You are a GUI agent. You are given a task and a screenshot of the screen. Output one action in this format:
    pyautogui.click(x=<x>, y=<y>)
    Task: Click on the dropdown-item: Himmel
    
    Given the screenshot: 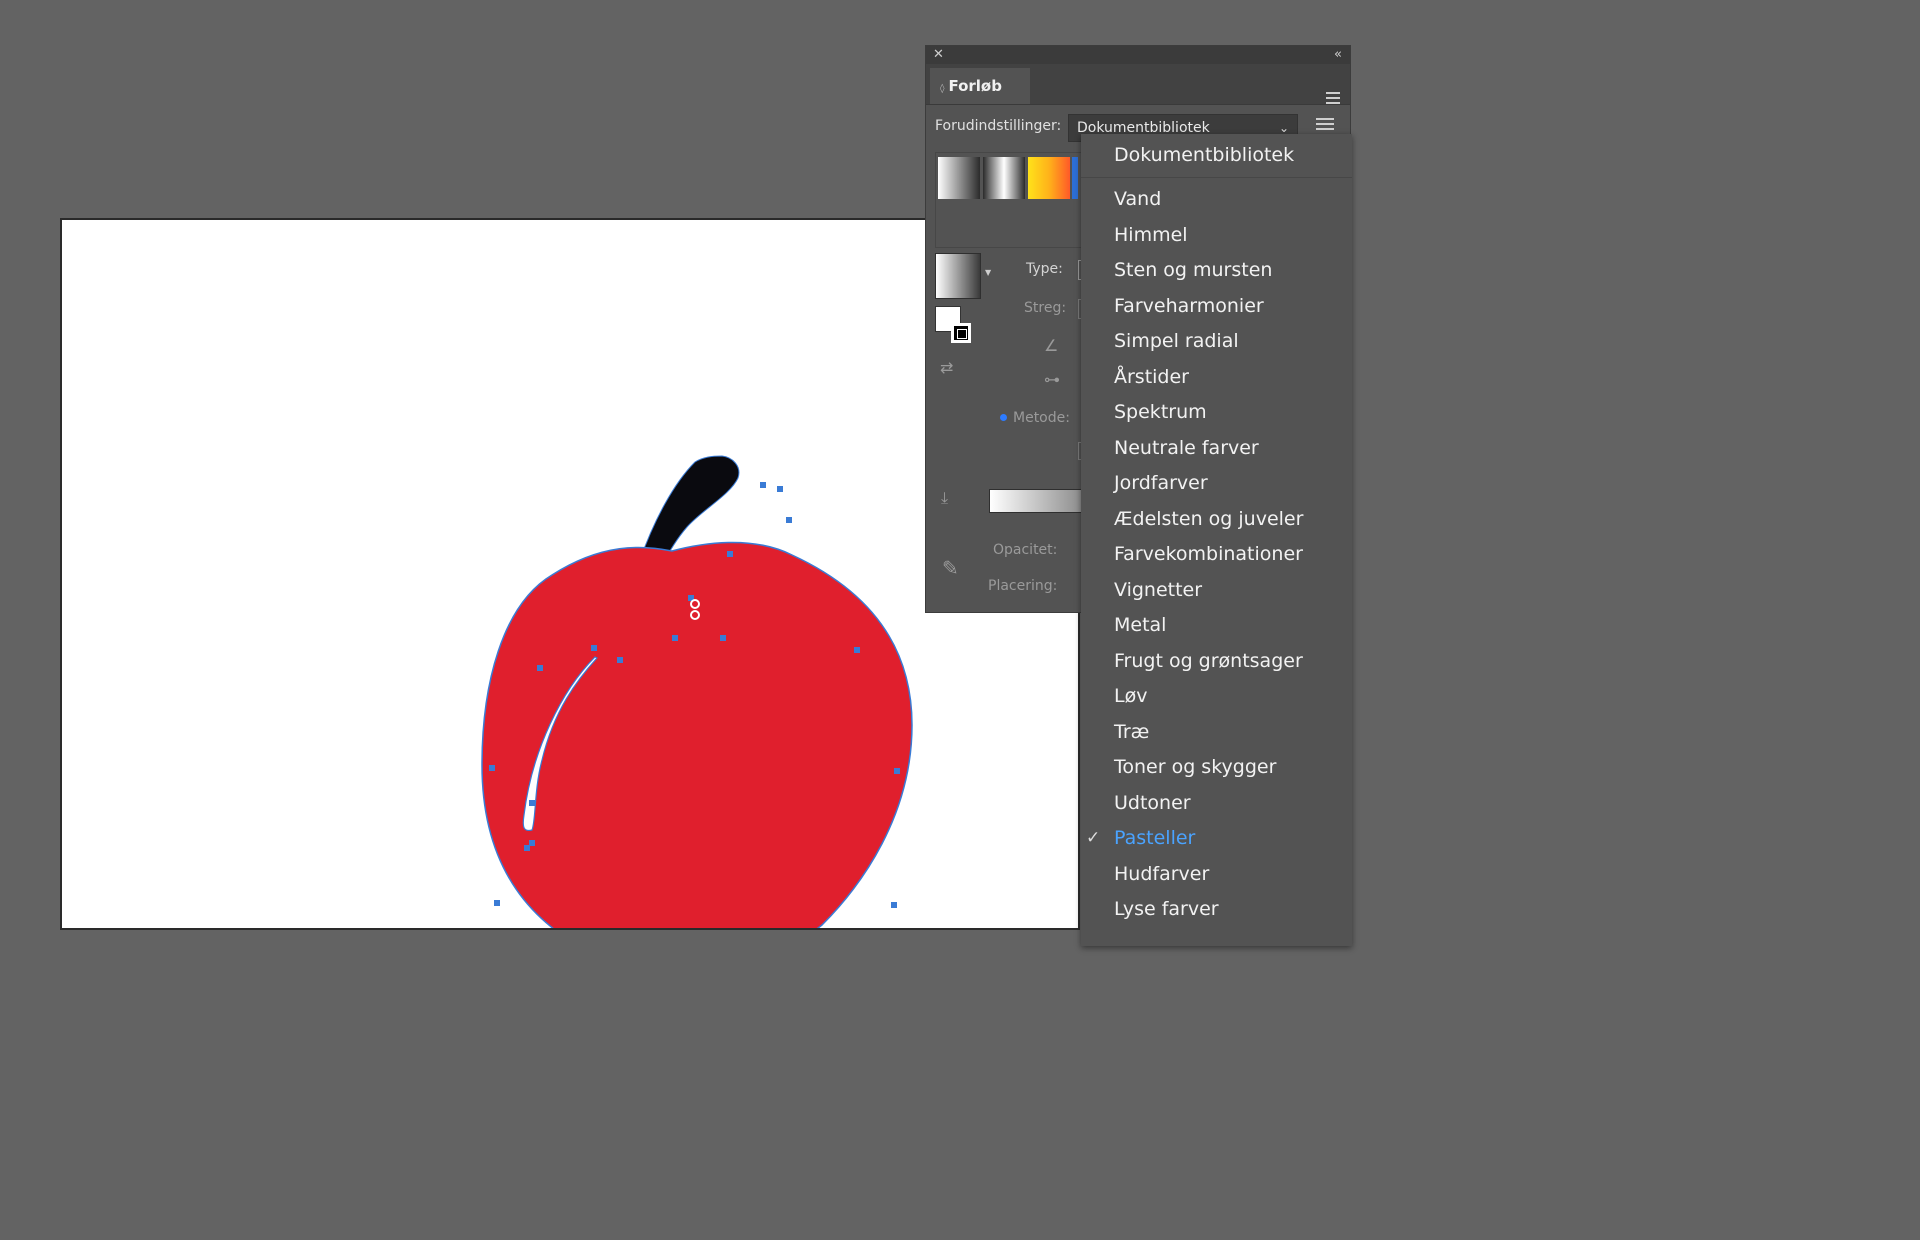 What is the action you would take?
    pyautogui.click(x=1151, y=235)
    